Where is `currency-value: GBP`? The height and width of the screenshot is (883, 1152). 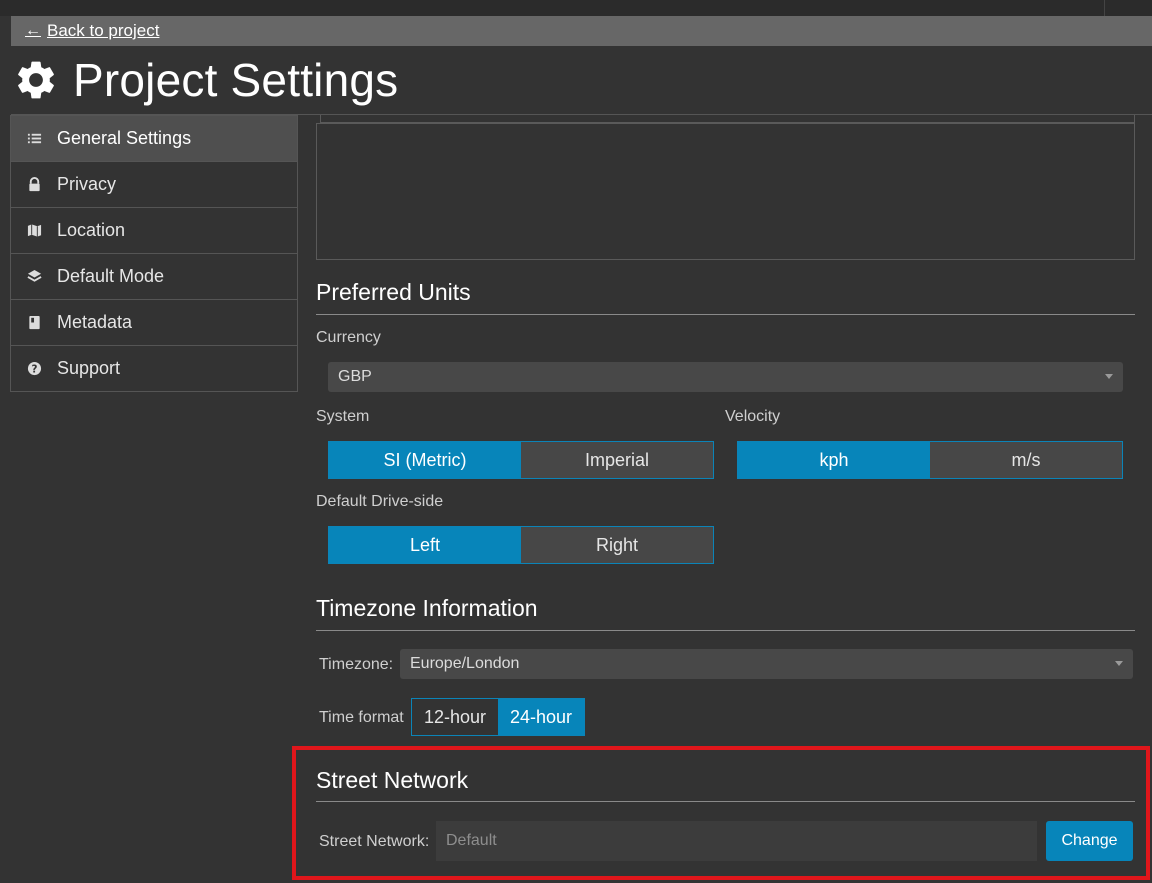
currency-value: GBP is located at coordinates (355, 376).